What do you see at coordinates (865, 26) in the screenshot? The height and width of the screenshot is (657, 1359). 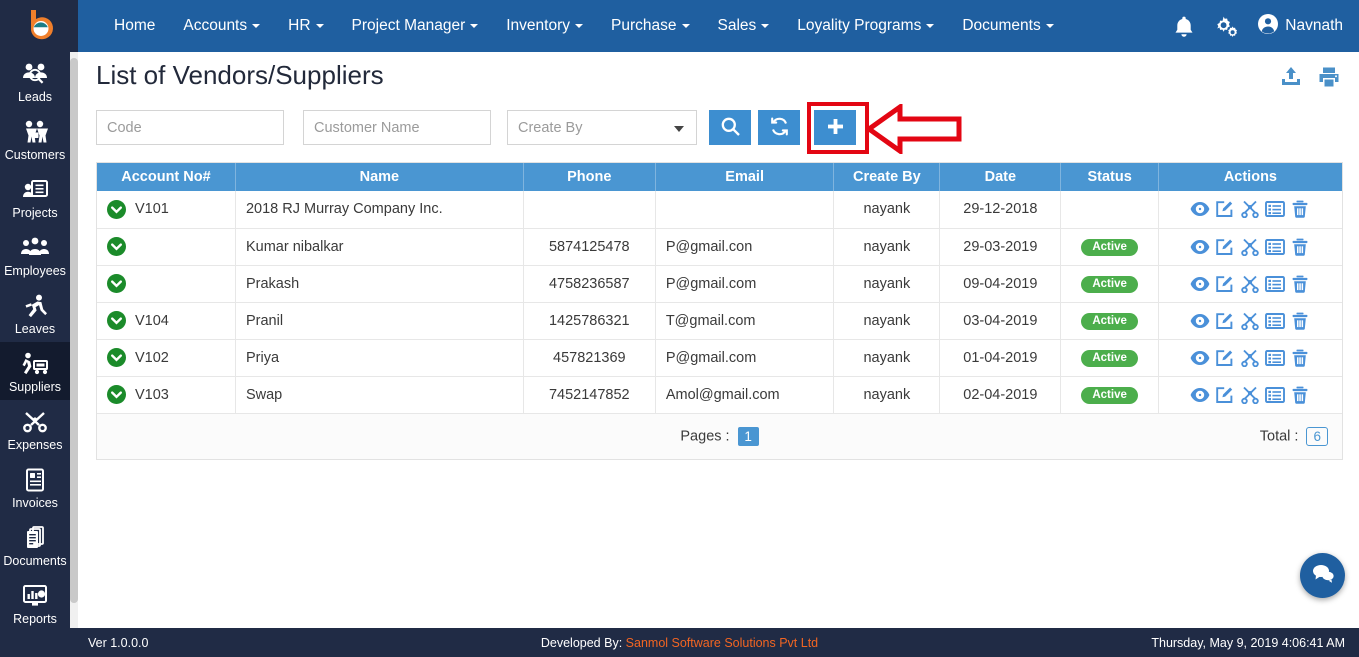 I see `nav-item-loyality-programs: Loyality Programs` at bounding box center [865, 26].